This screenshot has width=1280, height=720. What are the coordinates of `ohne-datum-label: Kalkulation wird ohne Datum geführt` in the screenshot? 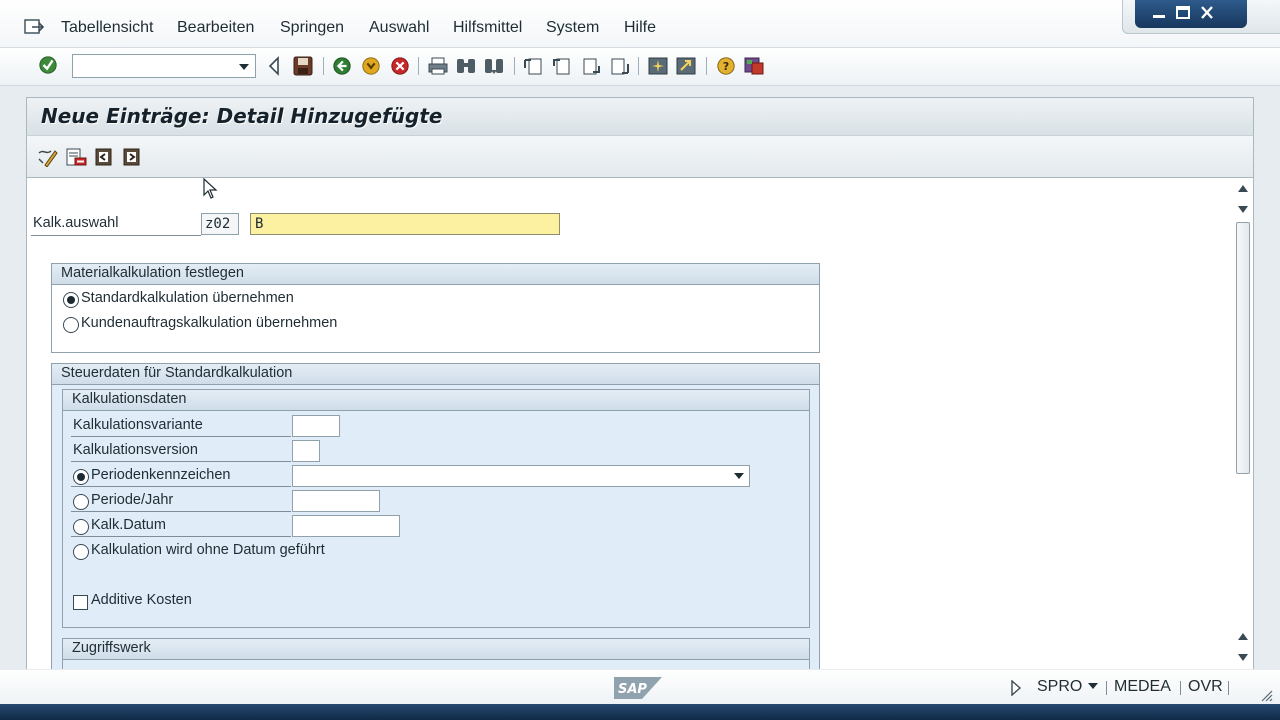 It's located at (208, 550).